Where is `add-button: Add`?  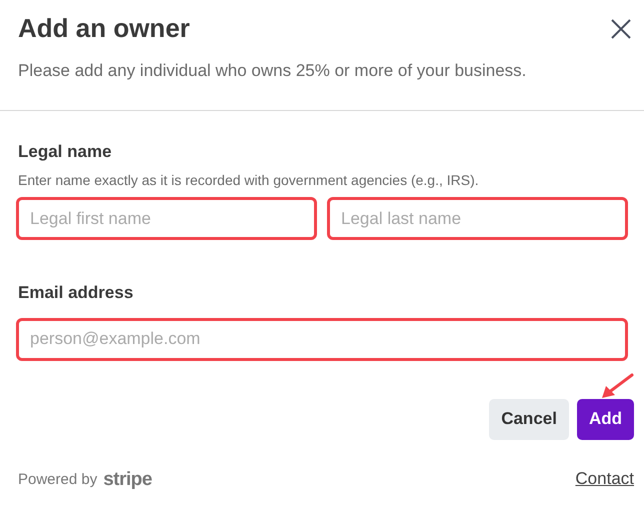
add-button: Add is located at coordinates (605, 419).